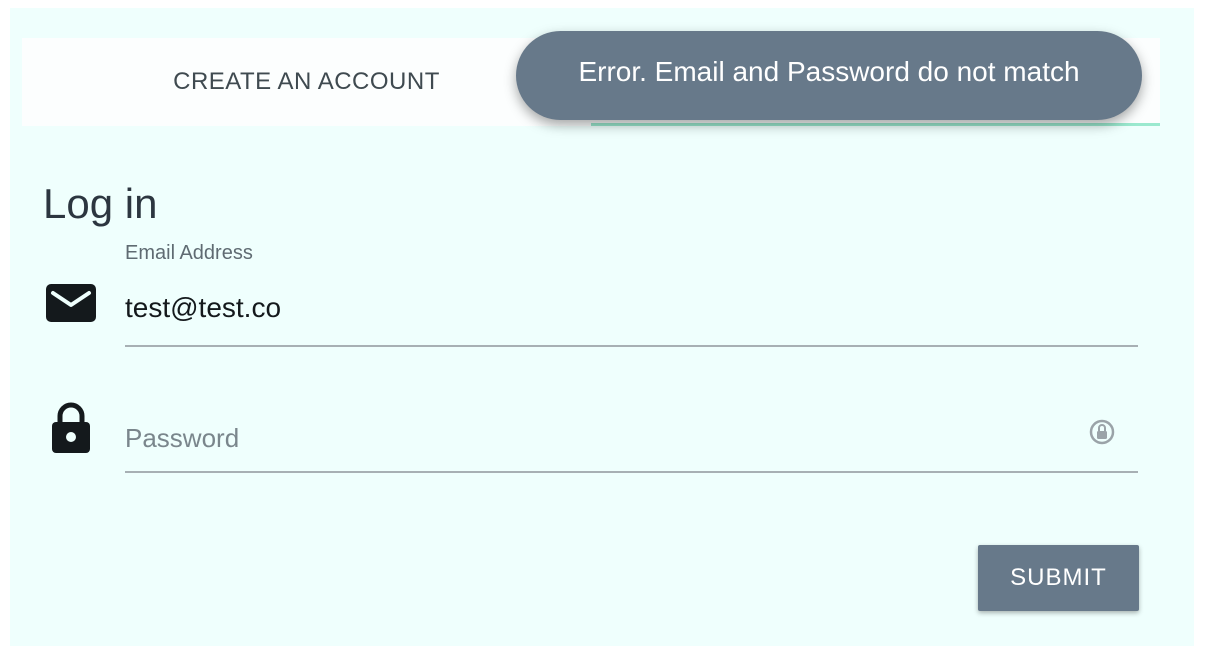 The height and width of the screenshot is (646, 1208). I want to click on lock-icon, so click(71, 428).